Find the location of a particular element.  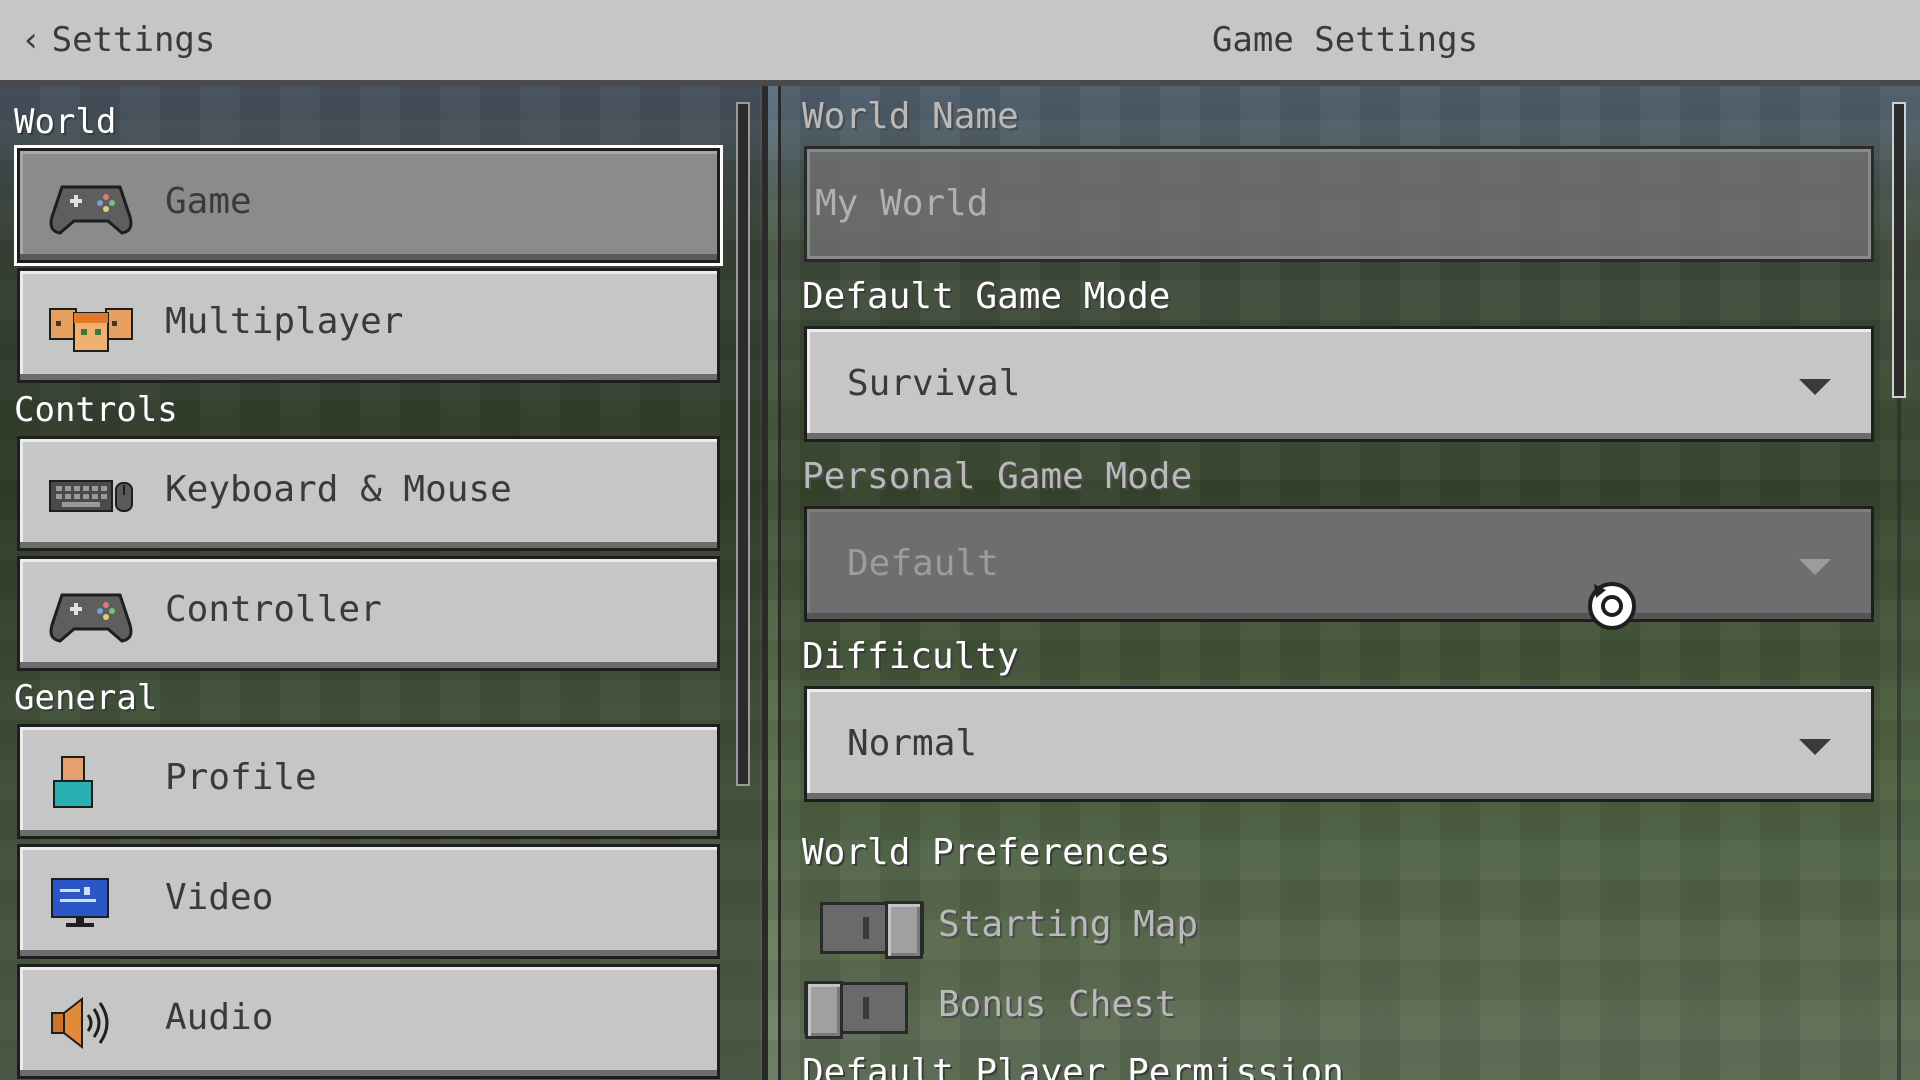

bonus-chest-toggle is located at coordinates (856, 1010).